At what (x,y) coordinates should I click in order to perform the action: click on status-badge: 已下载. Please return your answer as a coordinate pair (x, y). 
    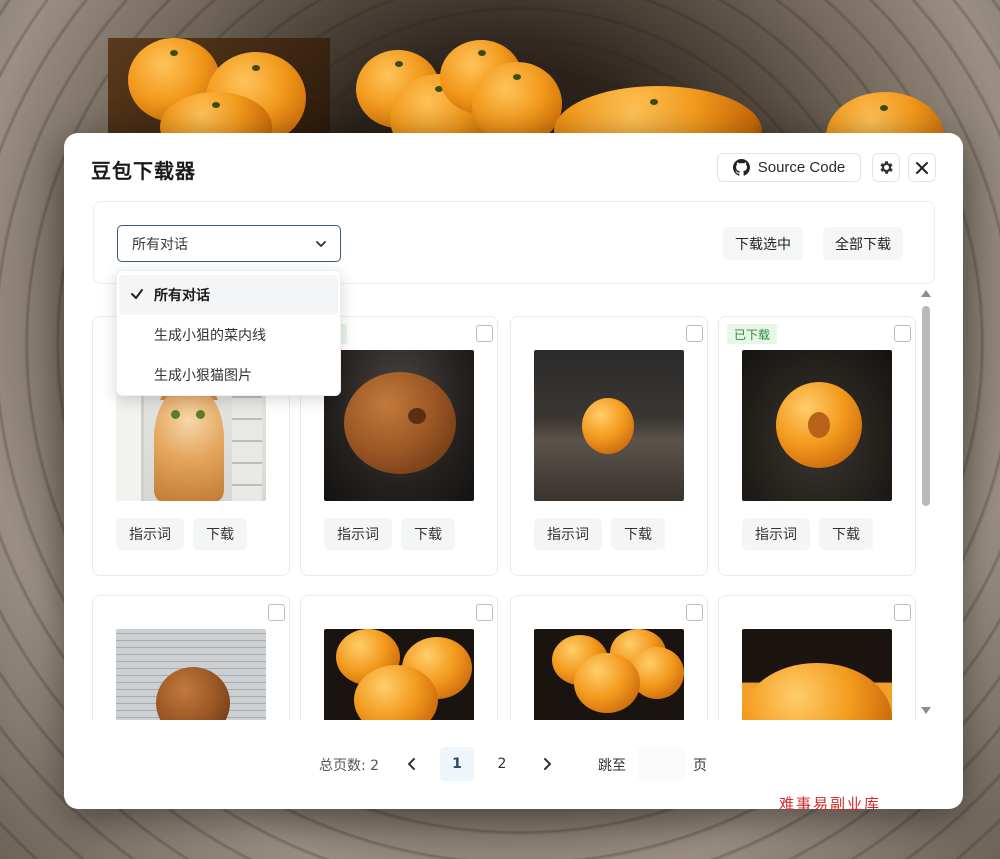
    Looking at the image, I should click on (752, 334).